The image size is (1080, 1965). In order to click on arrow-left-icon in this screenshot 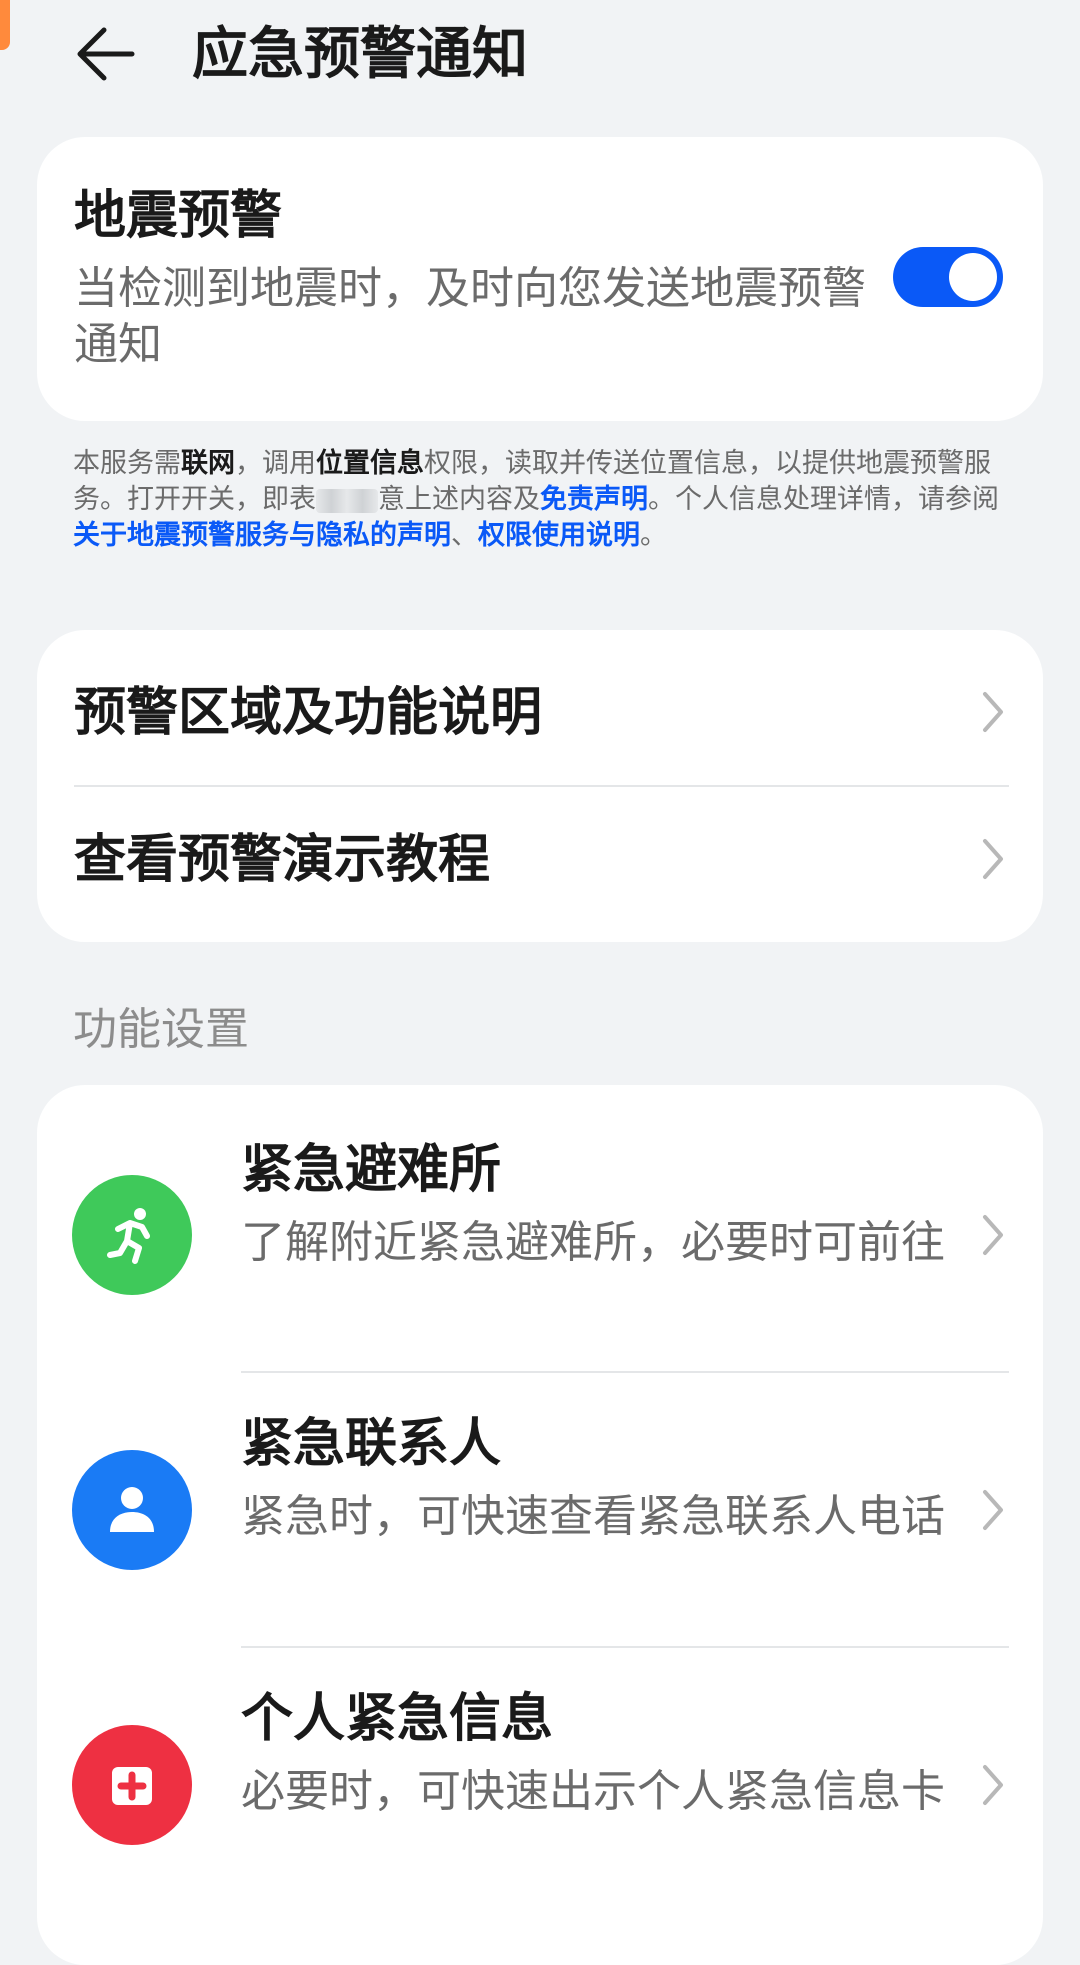, I will do `click(106, 54)`.